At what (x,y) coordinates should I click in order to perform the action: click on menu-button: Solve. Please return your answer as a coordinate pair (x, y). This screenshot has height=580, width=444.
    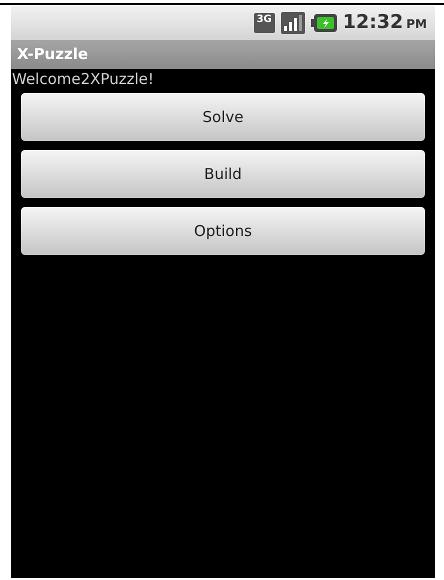
    Looking at the image, I should click on (223, 117).